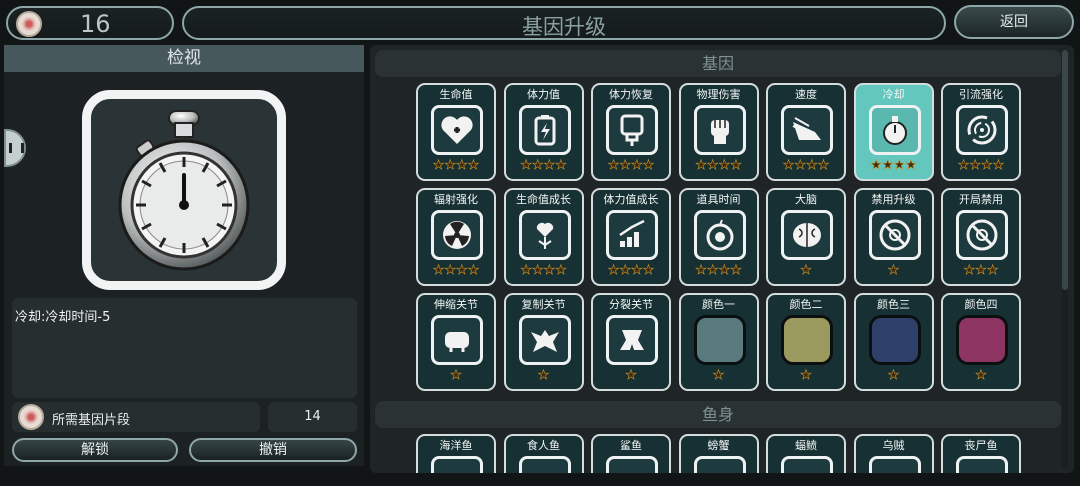 The height and width of the screenshot is (486, 1080). Describe the element at coordinates (718, 132) in the screenshot. I see `gene-card: 物理伤害 ★★★★` at that location.